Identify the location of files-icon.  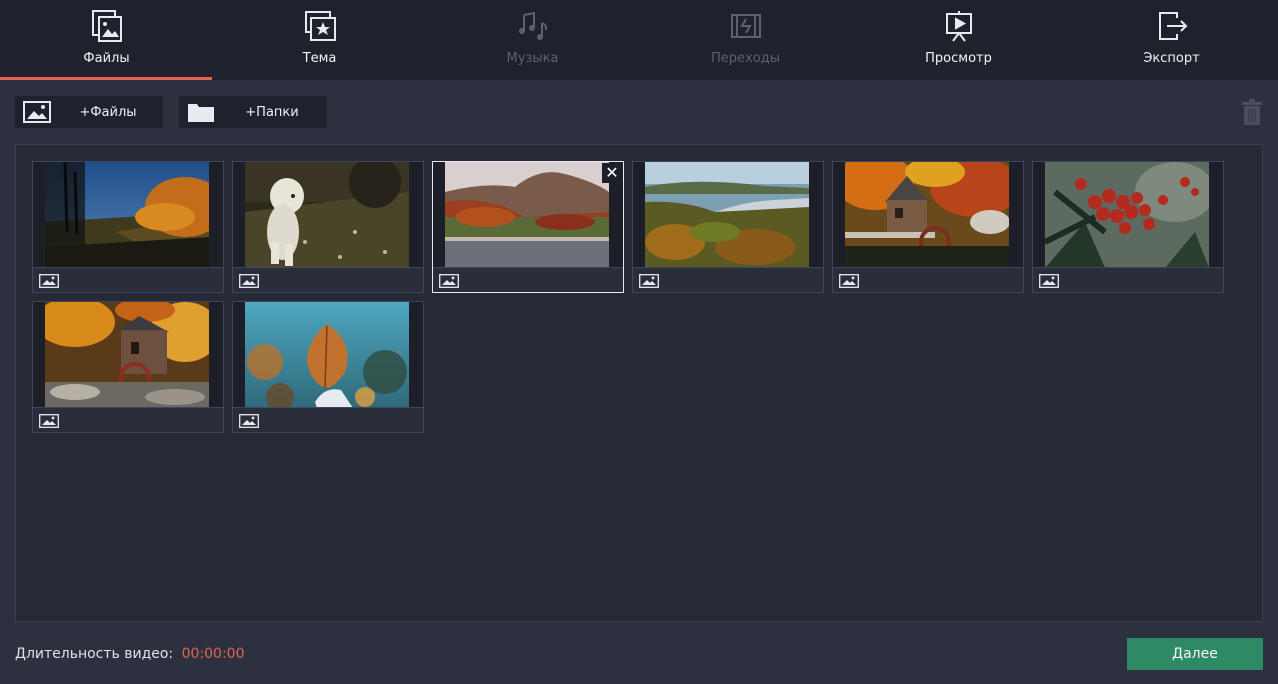
(107, 26).